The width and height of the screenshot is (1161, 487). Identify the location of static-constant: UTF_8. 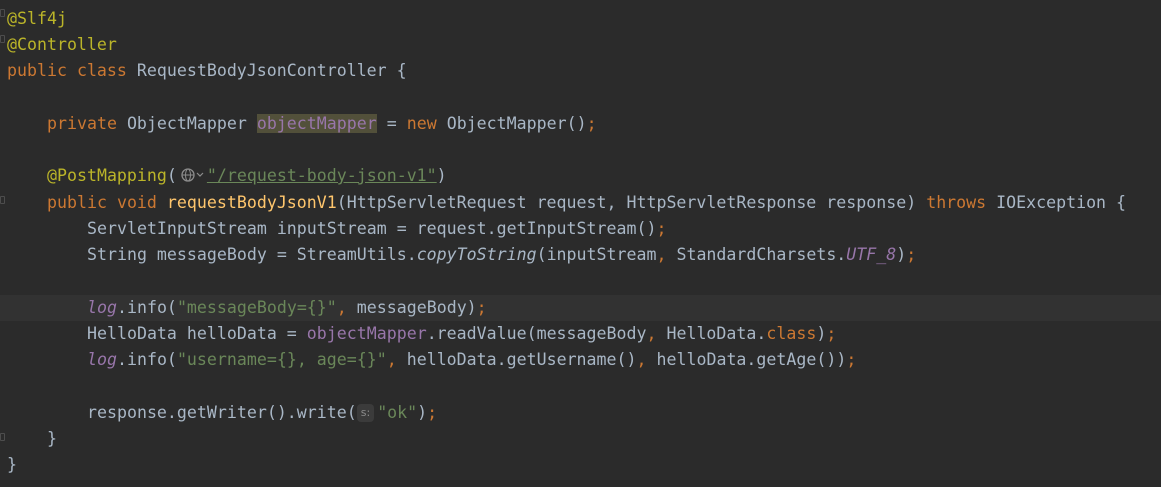
(871, 254).